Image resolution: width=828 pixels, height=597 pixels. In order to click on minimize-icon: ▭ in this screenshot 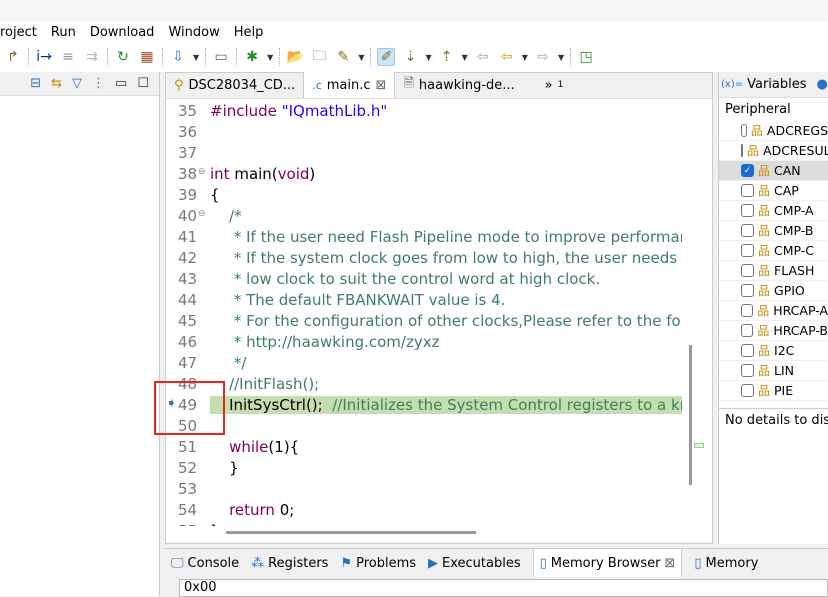, I will do `click(121, 83)`.